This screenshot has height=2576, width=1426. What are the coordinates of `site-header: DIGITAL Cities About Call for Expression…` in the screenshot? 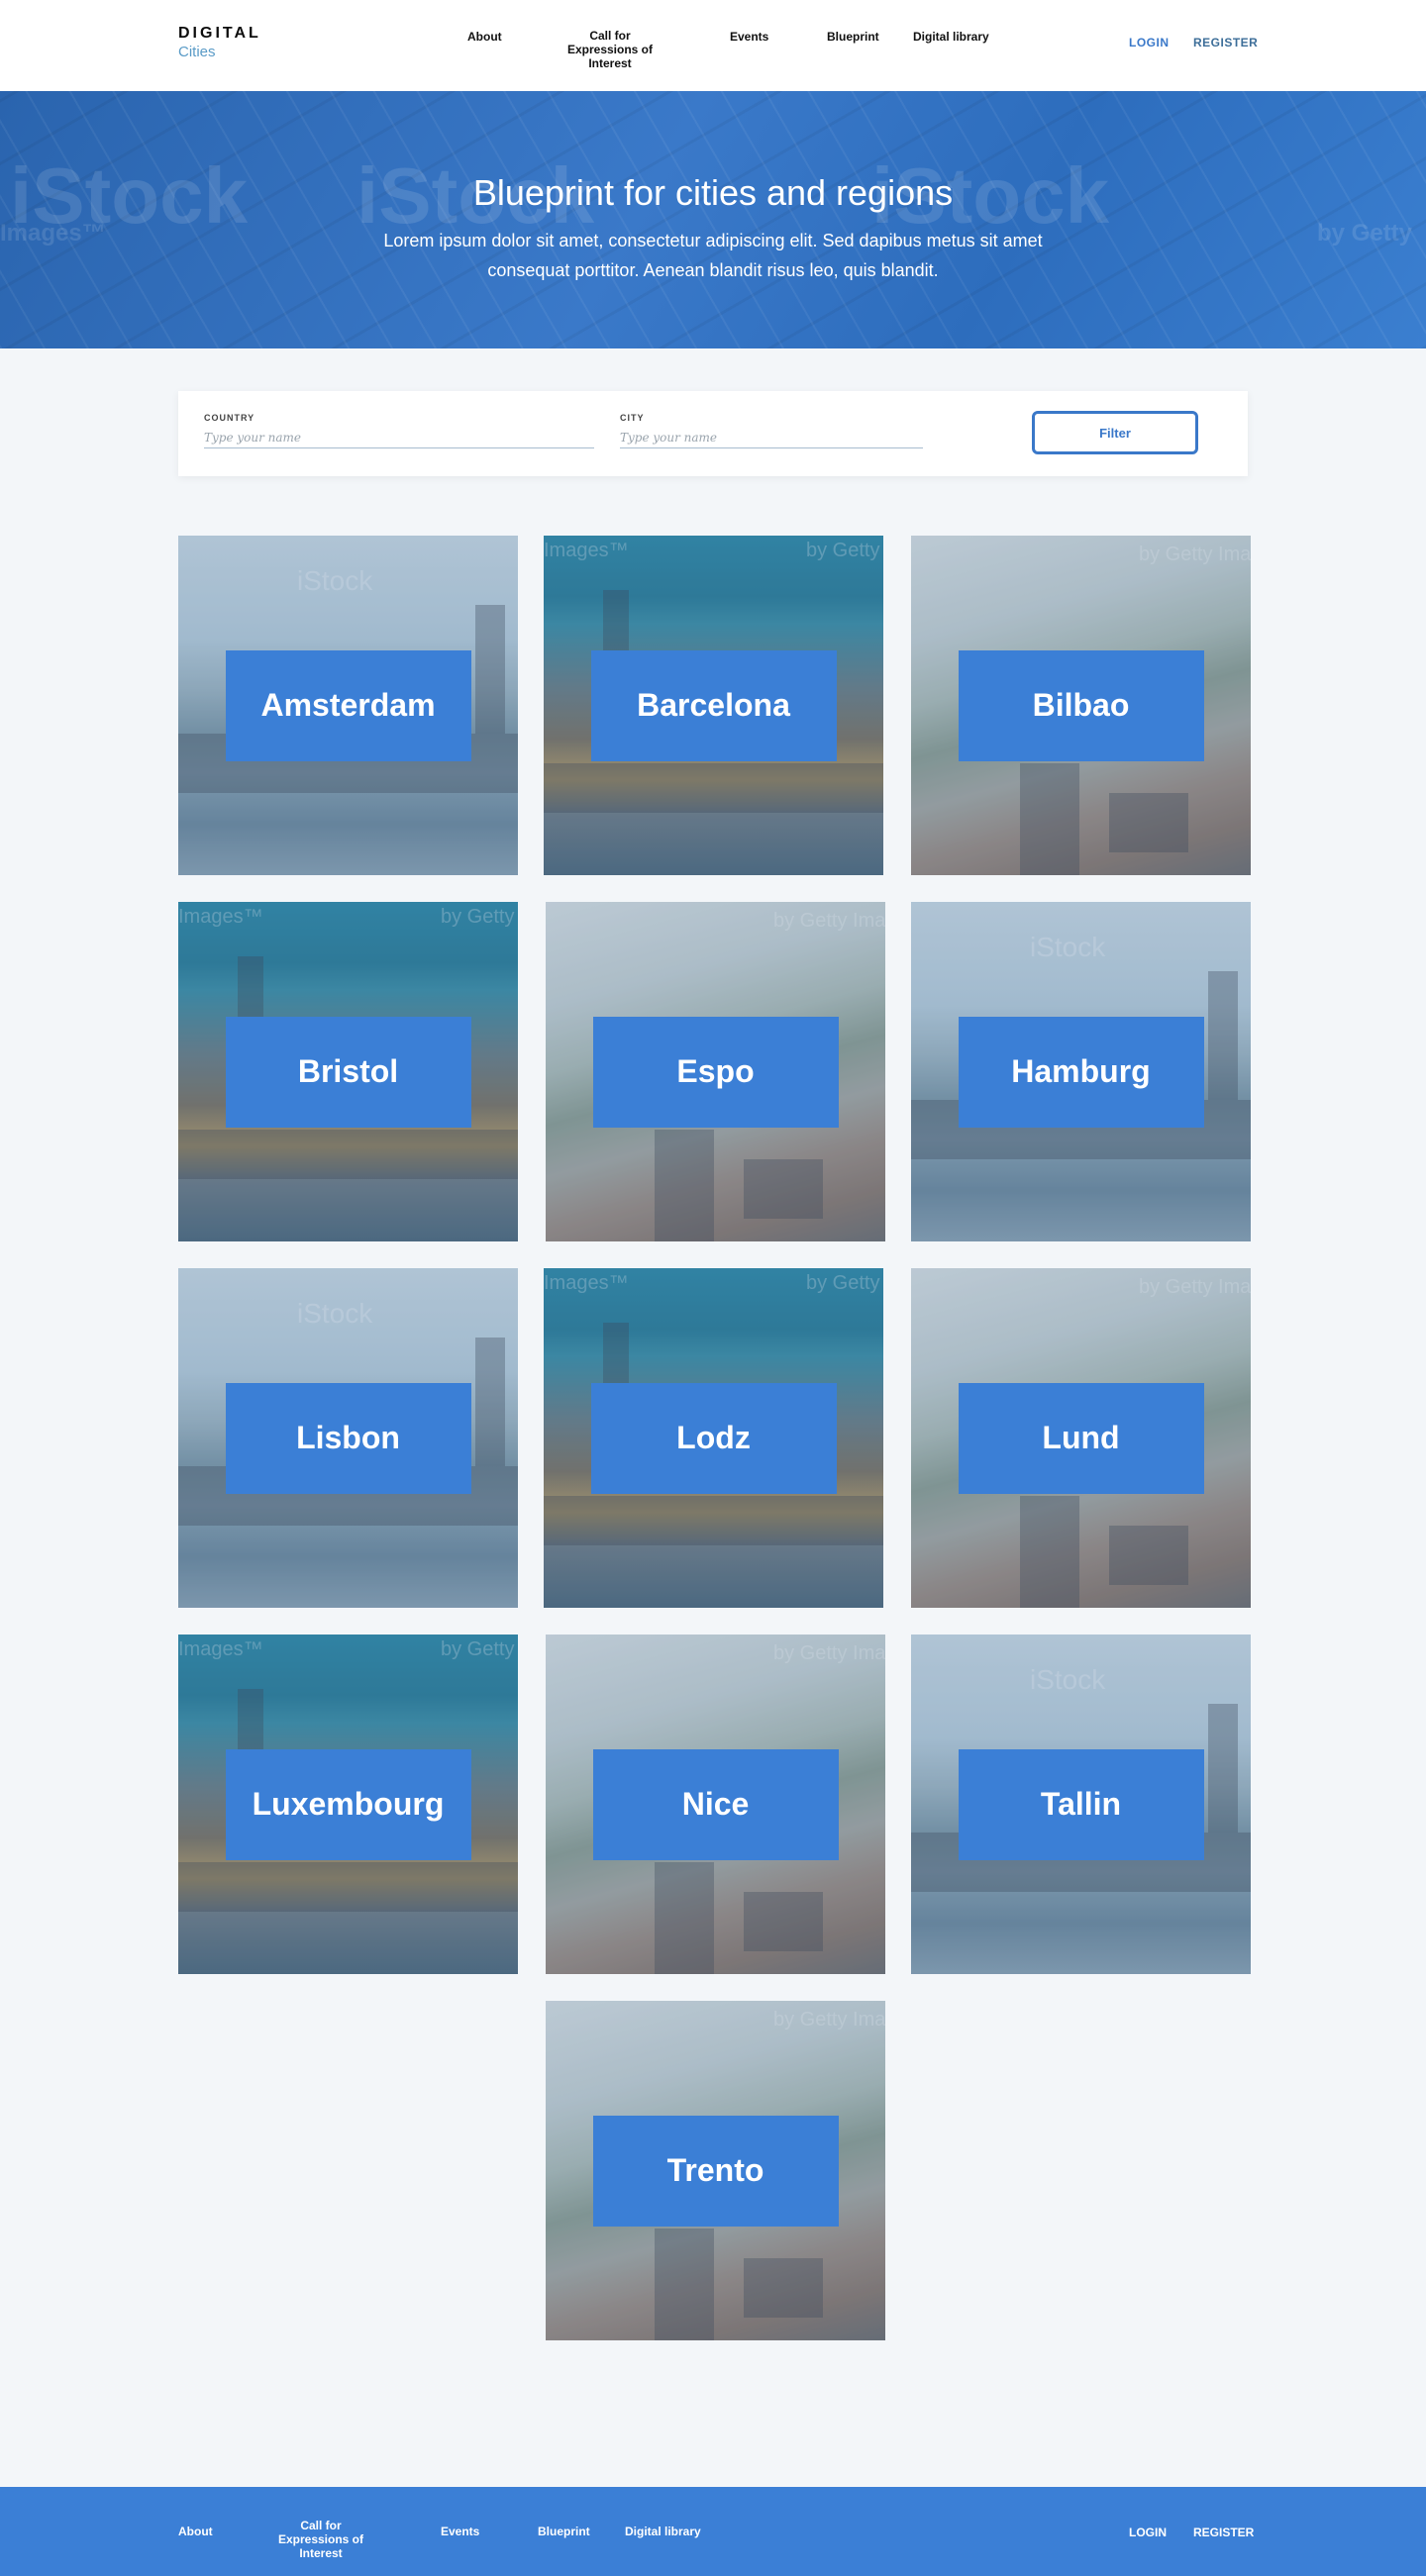 It's located at (713, 46).